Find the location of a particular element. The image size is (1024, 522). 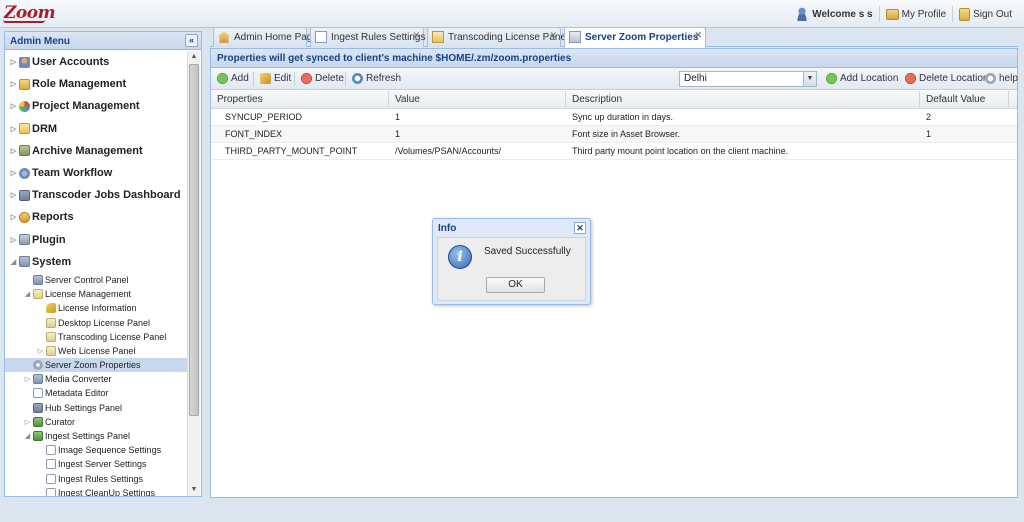

column-header-default-value: Default Value is located at coordinates (964, 99).